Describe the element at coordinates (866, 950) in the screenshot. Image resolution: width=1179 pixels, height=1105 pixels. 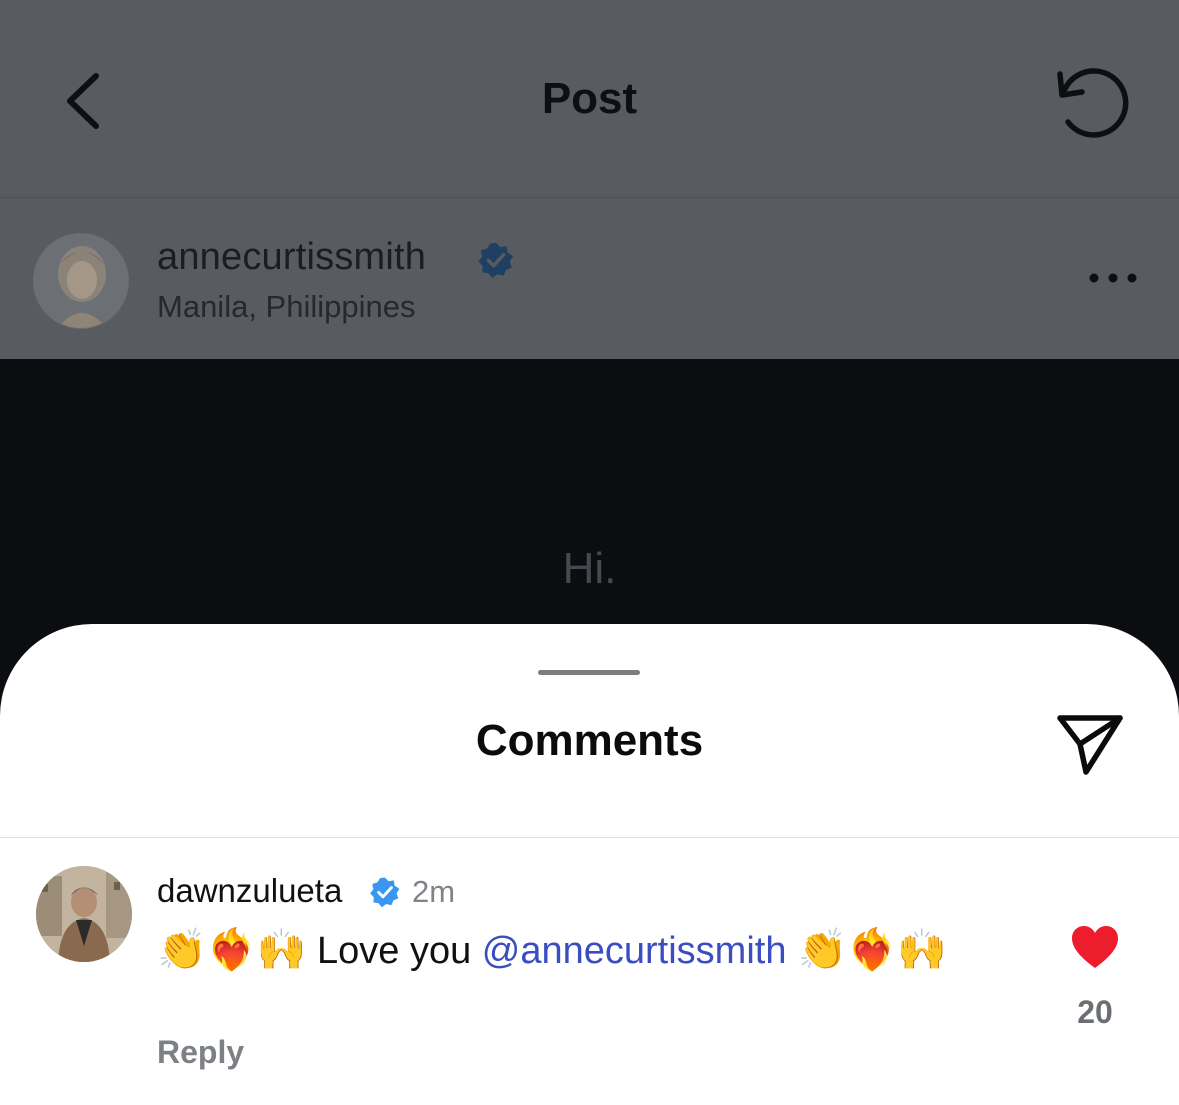
I see `comment-emoji-after: 👏❤️‍🔥🙌` at that location.